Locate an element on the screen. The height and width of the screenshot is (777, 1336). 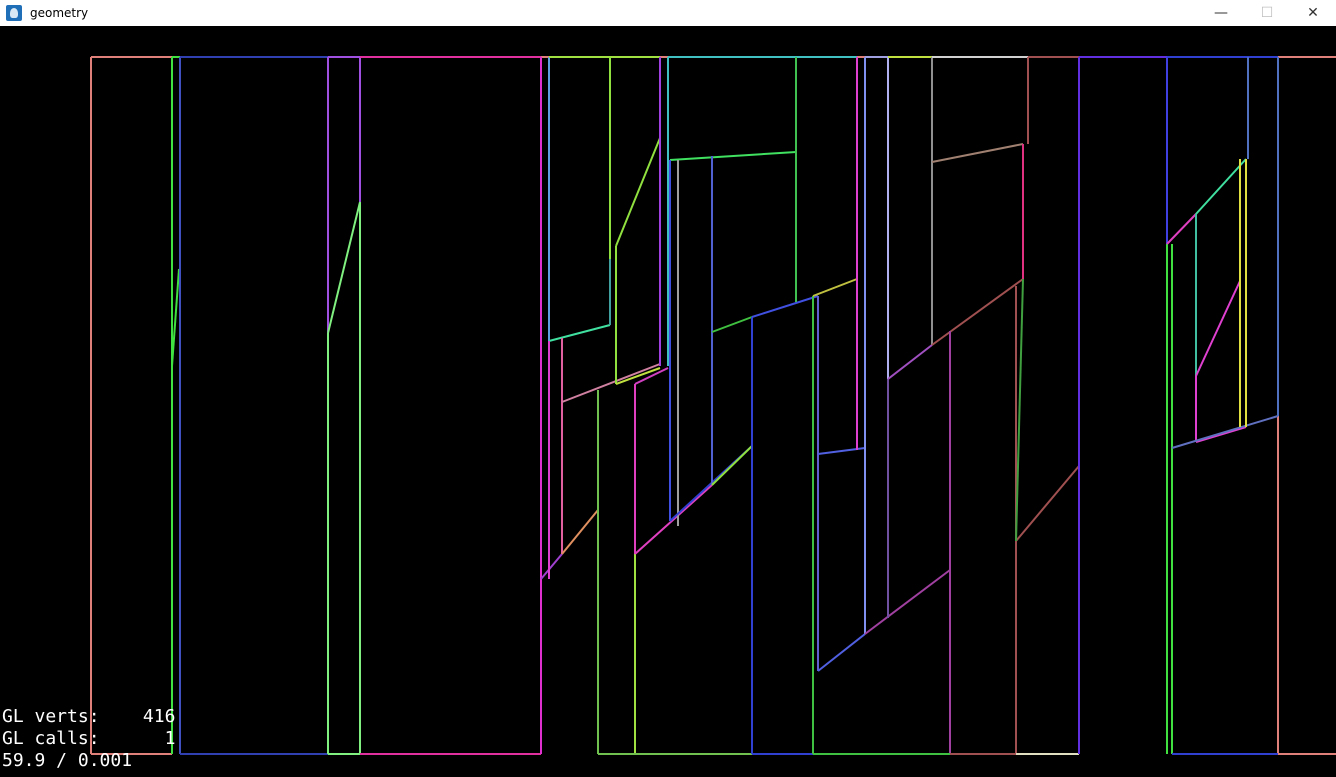
minimize-icon: — is located at coordinates (1221, 13).